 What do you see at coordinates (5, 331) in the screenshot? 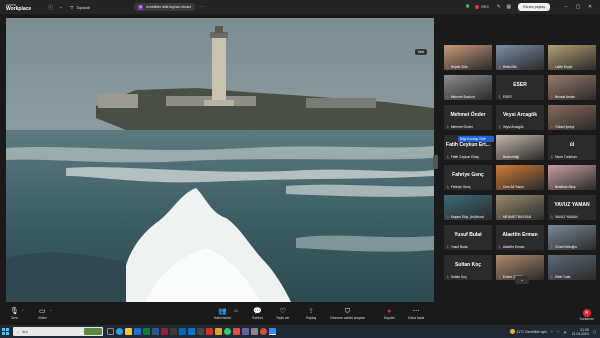
I see `windows-start-icon` at bounding box center [5, 331].